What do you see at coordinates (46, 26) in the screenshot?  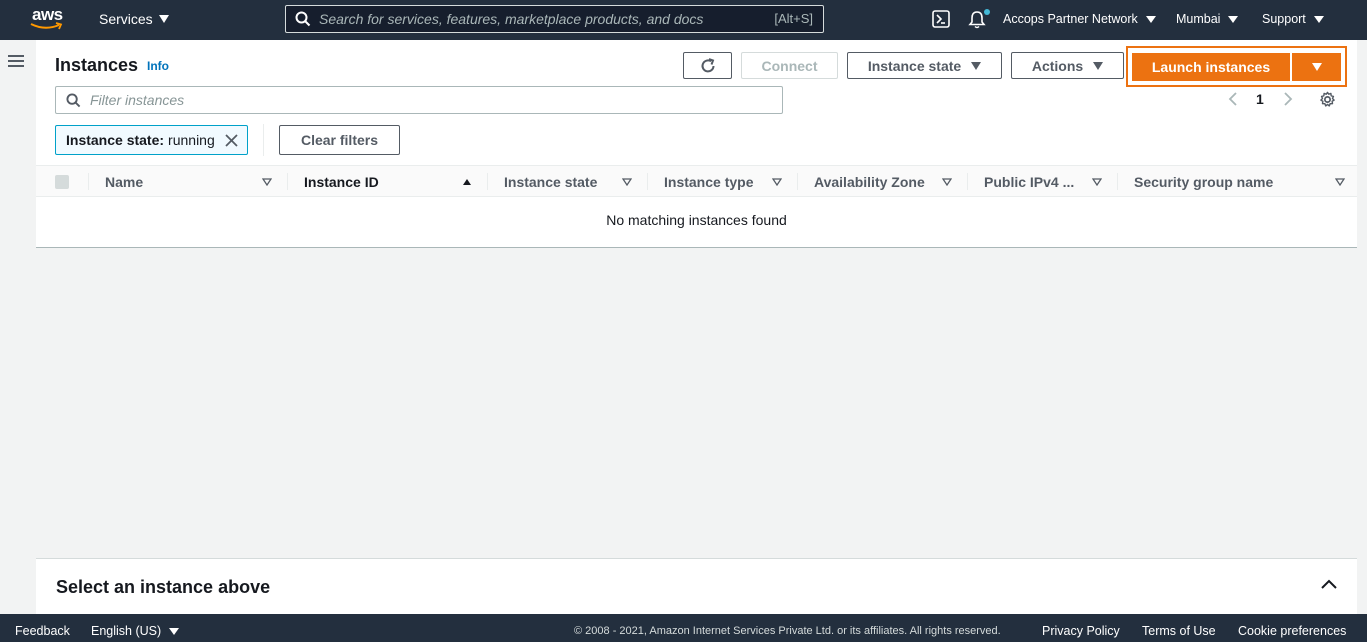 I see `aws-smile-icon` at bounding box center [46, 26].